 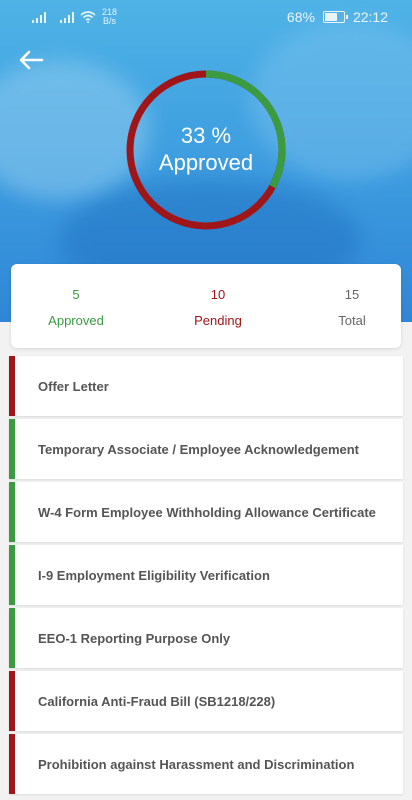 I want to click on stat-pending: 10 Pending, so click(x=218, y=308).